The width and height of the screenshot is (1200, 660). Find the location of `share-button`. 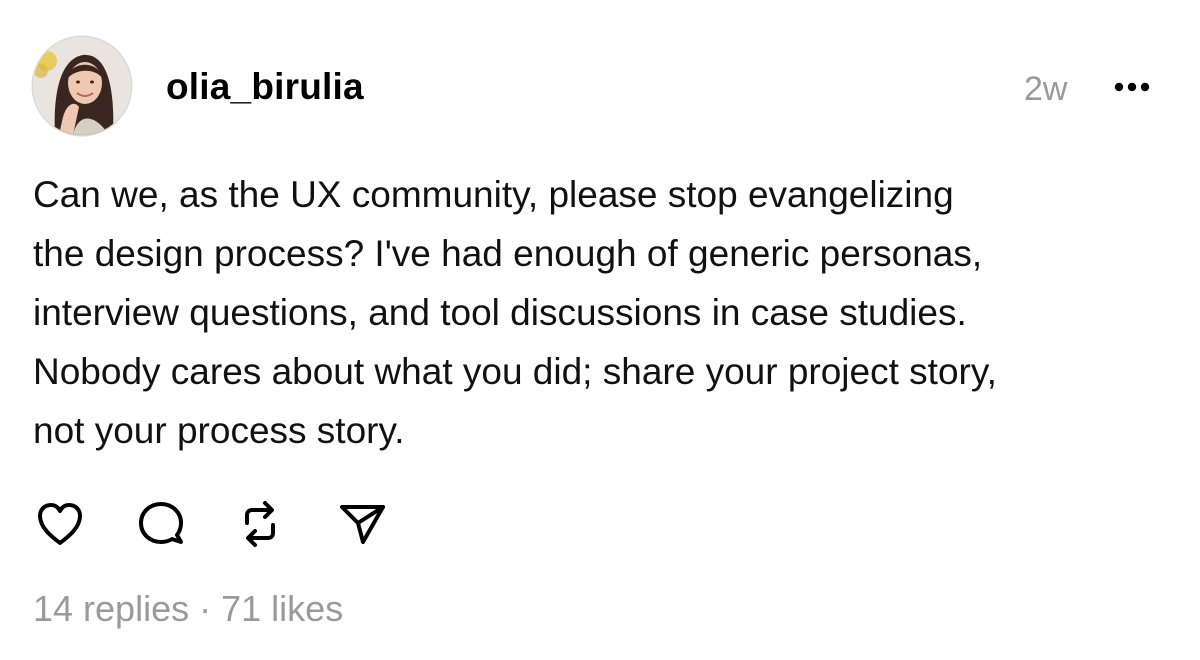

share-button is located at coordinates (362, 524).